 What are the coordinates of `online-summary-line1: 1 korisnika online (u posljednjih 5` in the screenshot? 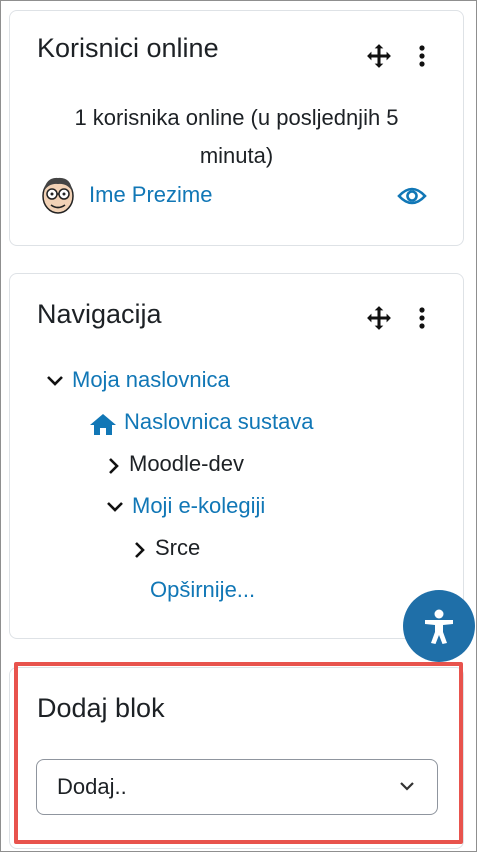 It's located at (236, 117).